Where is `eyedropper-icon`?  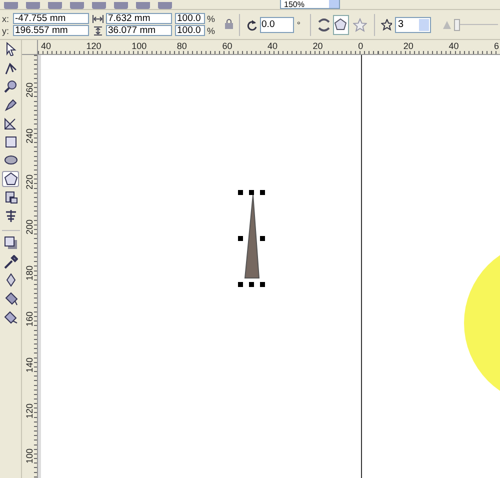 eyedropper-icon is located at coordinates (10, 262).